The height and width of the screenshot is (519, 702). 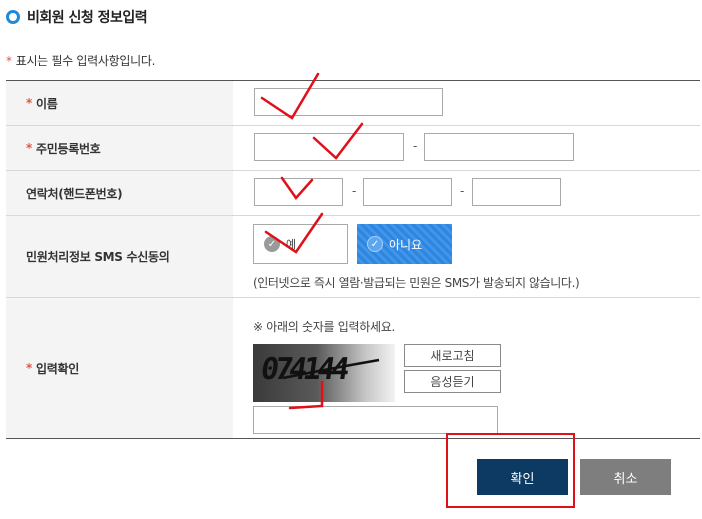 I want to click on phone-row: 연락처(핸드폰번호) - -, so click(x=353, y=193).